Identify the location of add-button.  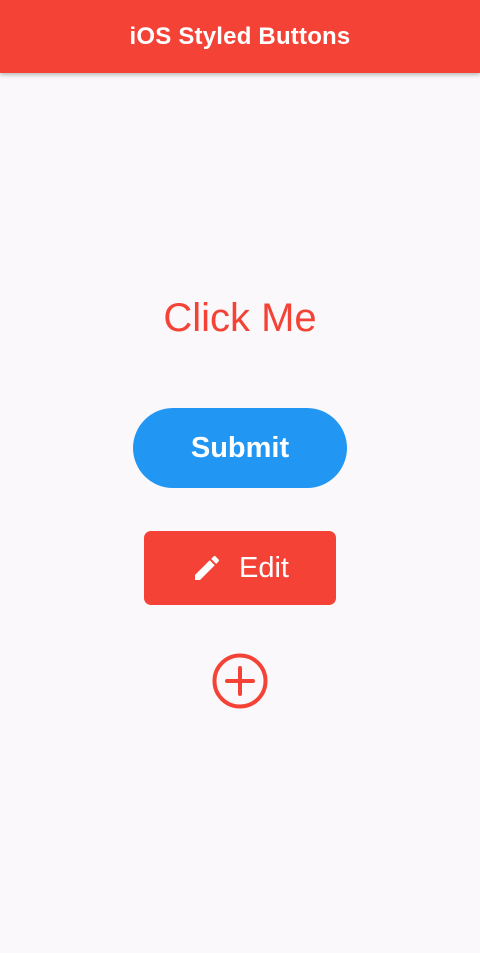
(240, 681).